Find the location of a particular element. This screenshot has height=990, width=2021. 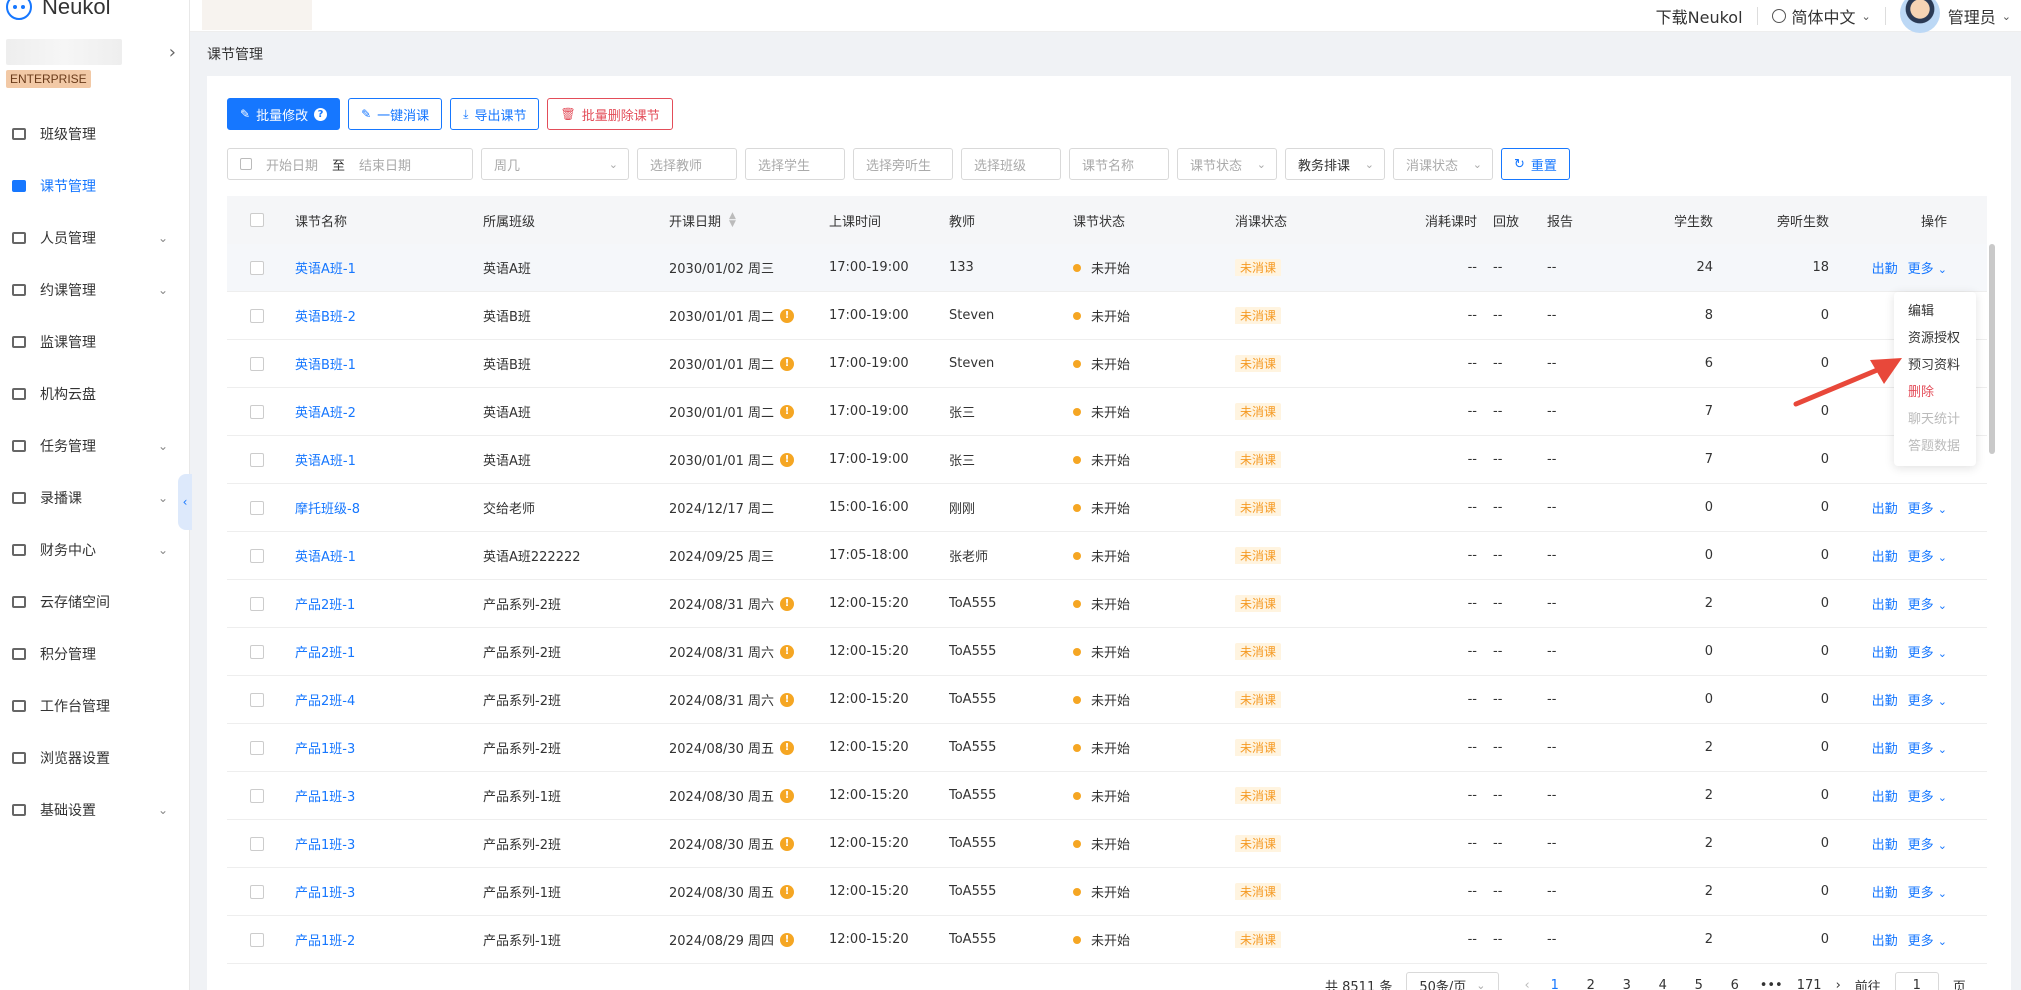

page-size-select: 50条/页 ⌄ is located at coordinates (1452, 981).